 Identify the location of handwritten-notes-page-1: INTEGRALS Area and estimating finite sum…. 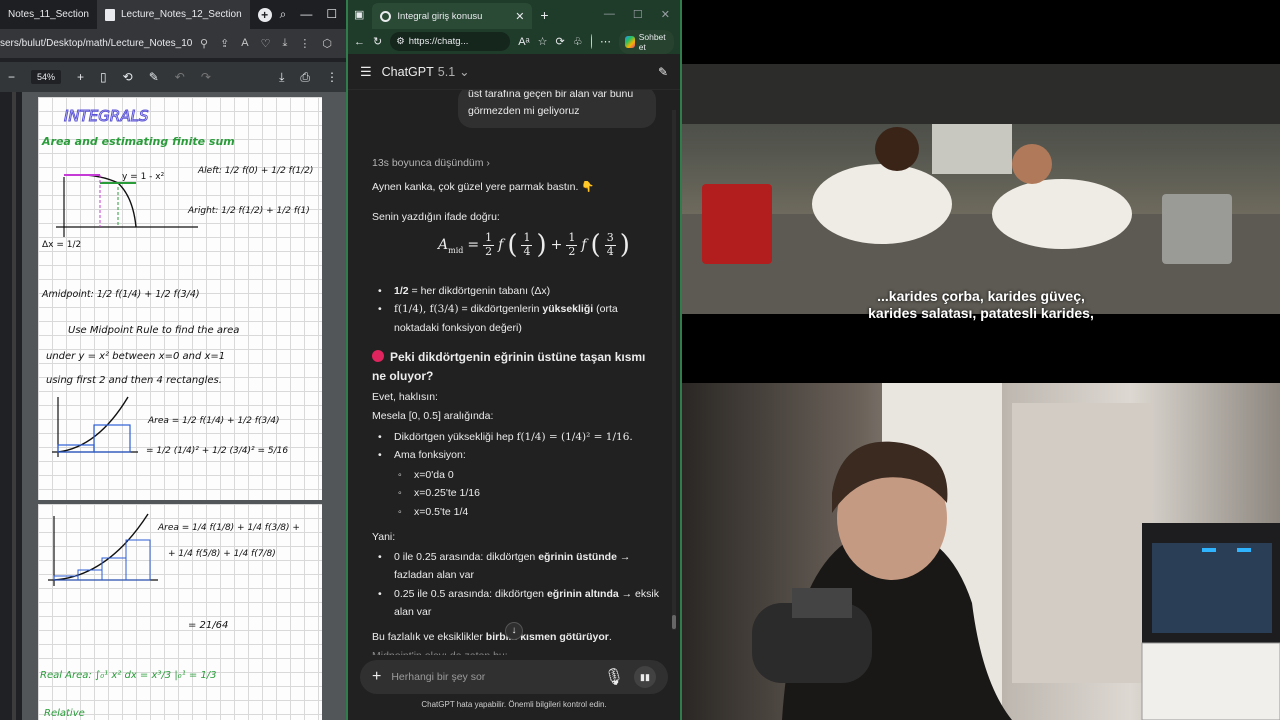
(177, 282).